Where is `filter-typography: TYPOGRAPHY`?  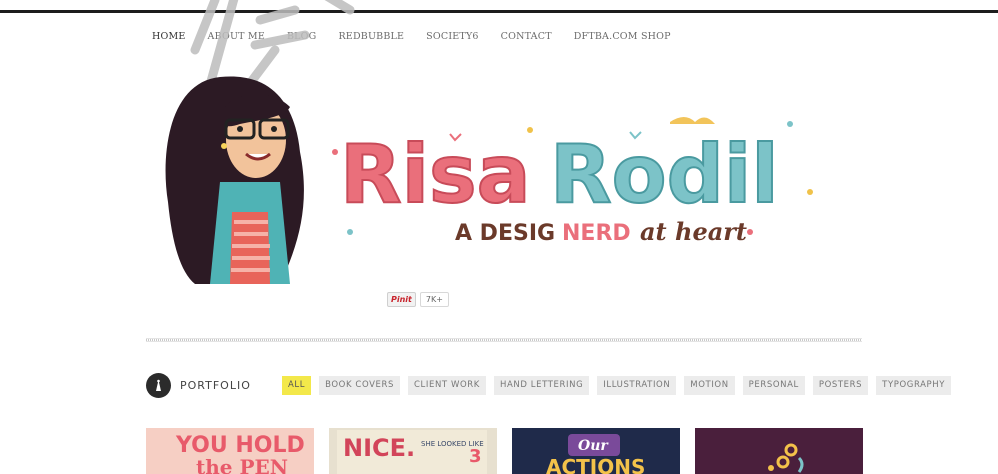 filter-typography: TYPOGRAPHY is located at coordinates (914, 385).